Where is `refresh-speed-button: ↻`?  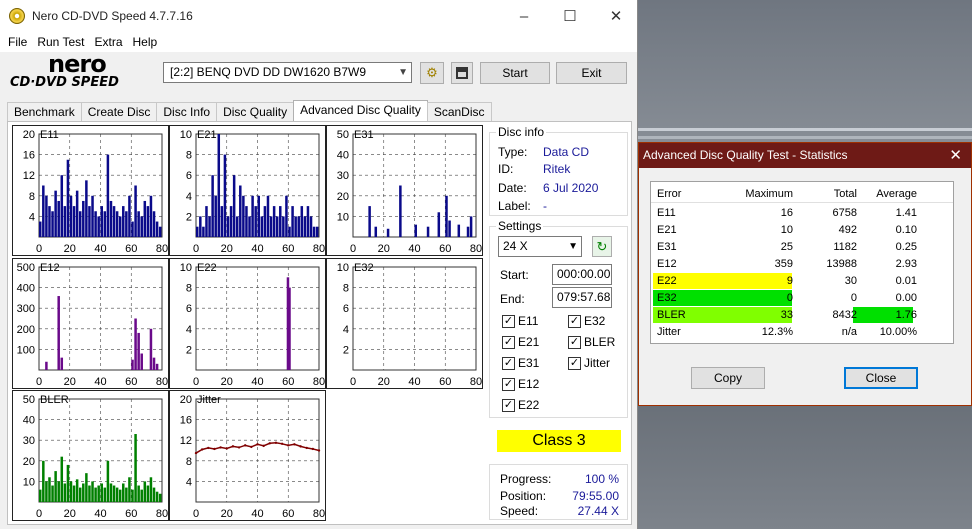
refresh-speed-button: ↻ is located at coordinates (602, 246).